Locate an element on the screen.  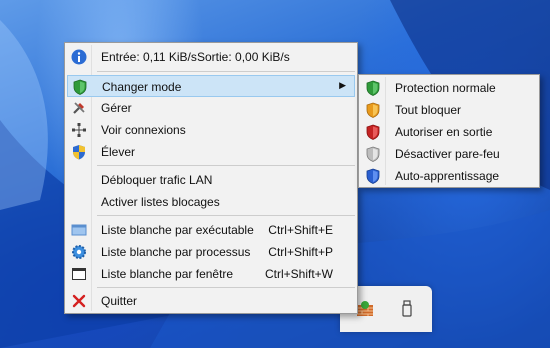
menu-item-manage: Gérer is located at coordinates (211, 108).